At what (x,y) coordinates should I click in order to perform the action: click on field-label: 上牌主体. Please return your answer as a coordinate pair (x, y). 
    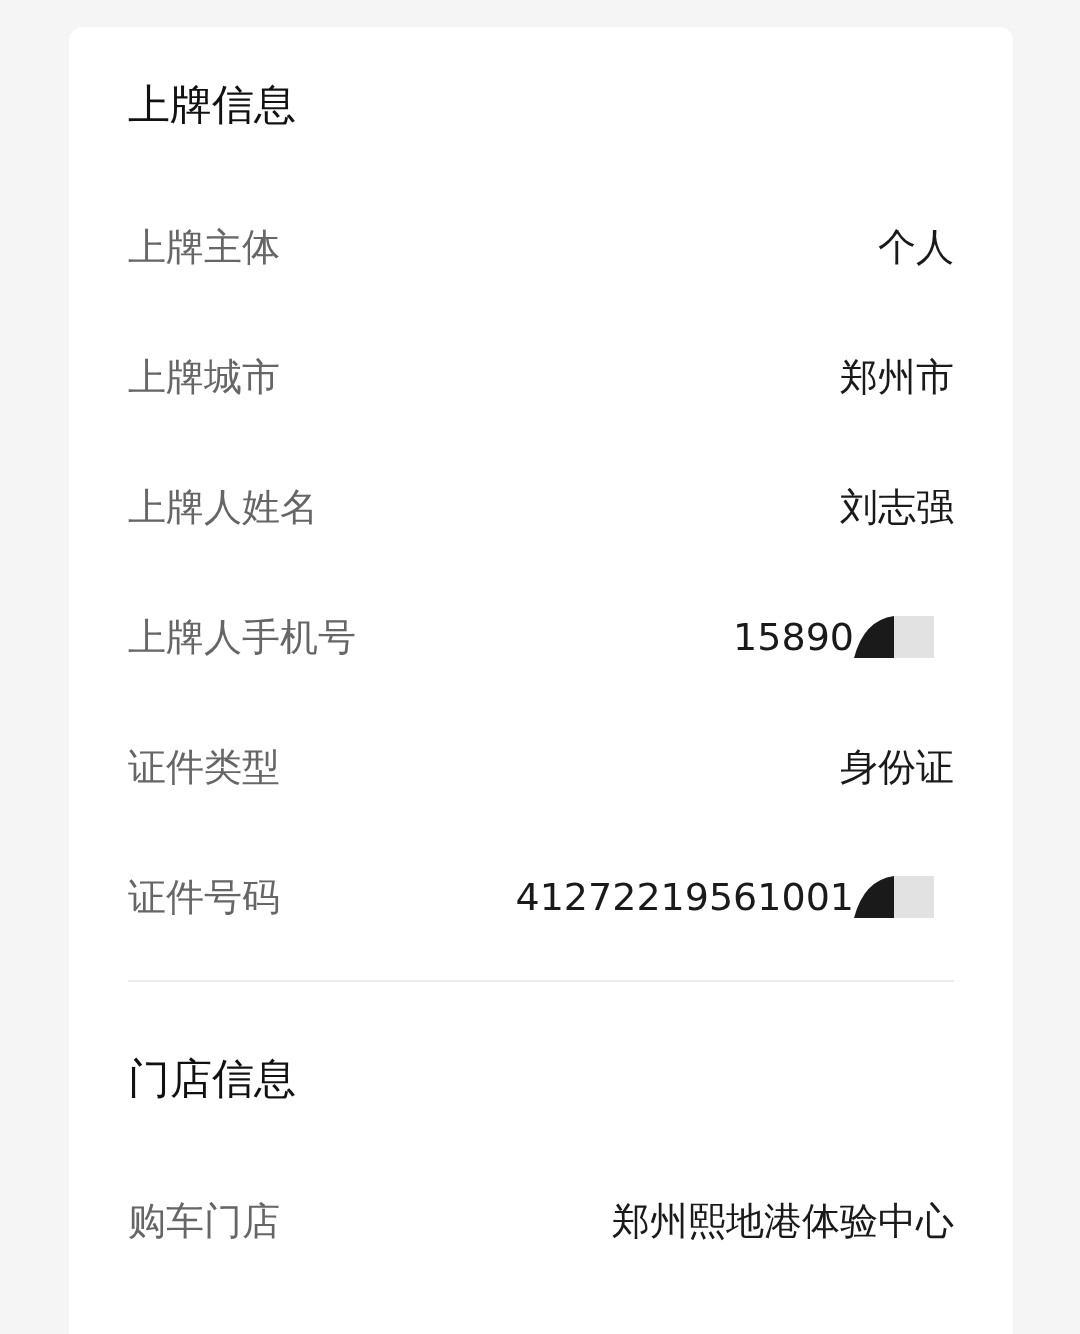
    Looking at the image, I should click on (204, 247).